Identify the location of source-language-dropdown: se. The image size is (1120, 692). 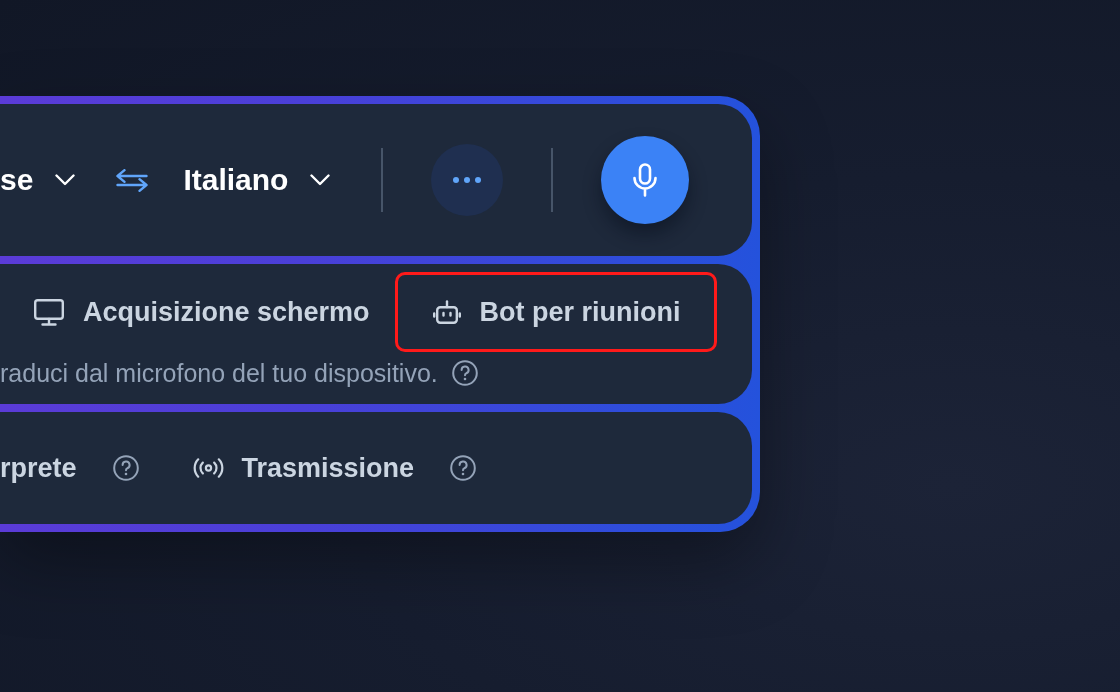
(38, 180).